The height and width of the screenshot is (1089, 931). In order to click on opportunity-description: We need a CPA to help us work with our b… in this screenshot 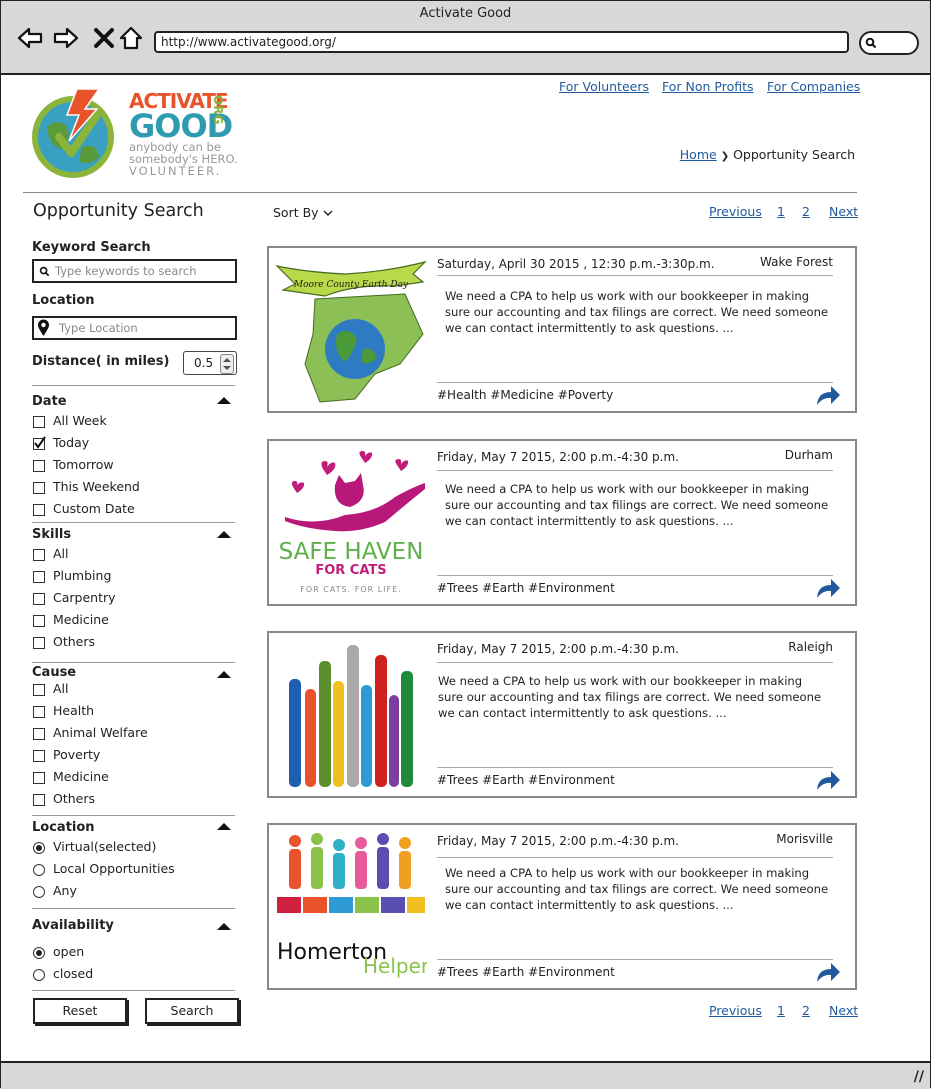, I will do `click(630, 697)`.